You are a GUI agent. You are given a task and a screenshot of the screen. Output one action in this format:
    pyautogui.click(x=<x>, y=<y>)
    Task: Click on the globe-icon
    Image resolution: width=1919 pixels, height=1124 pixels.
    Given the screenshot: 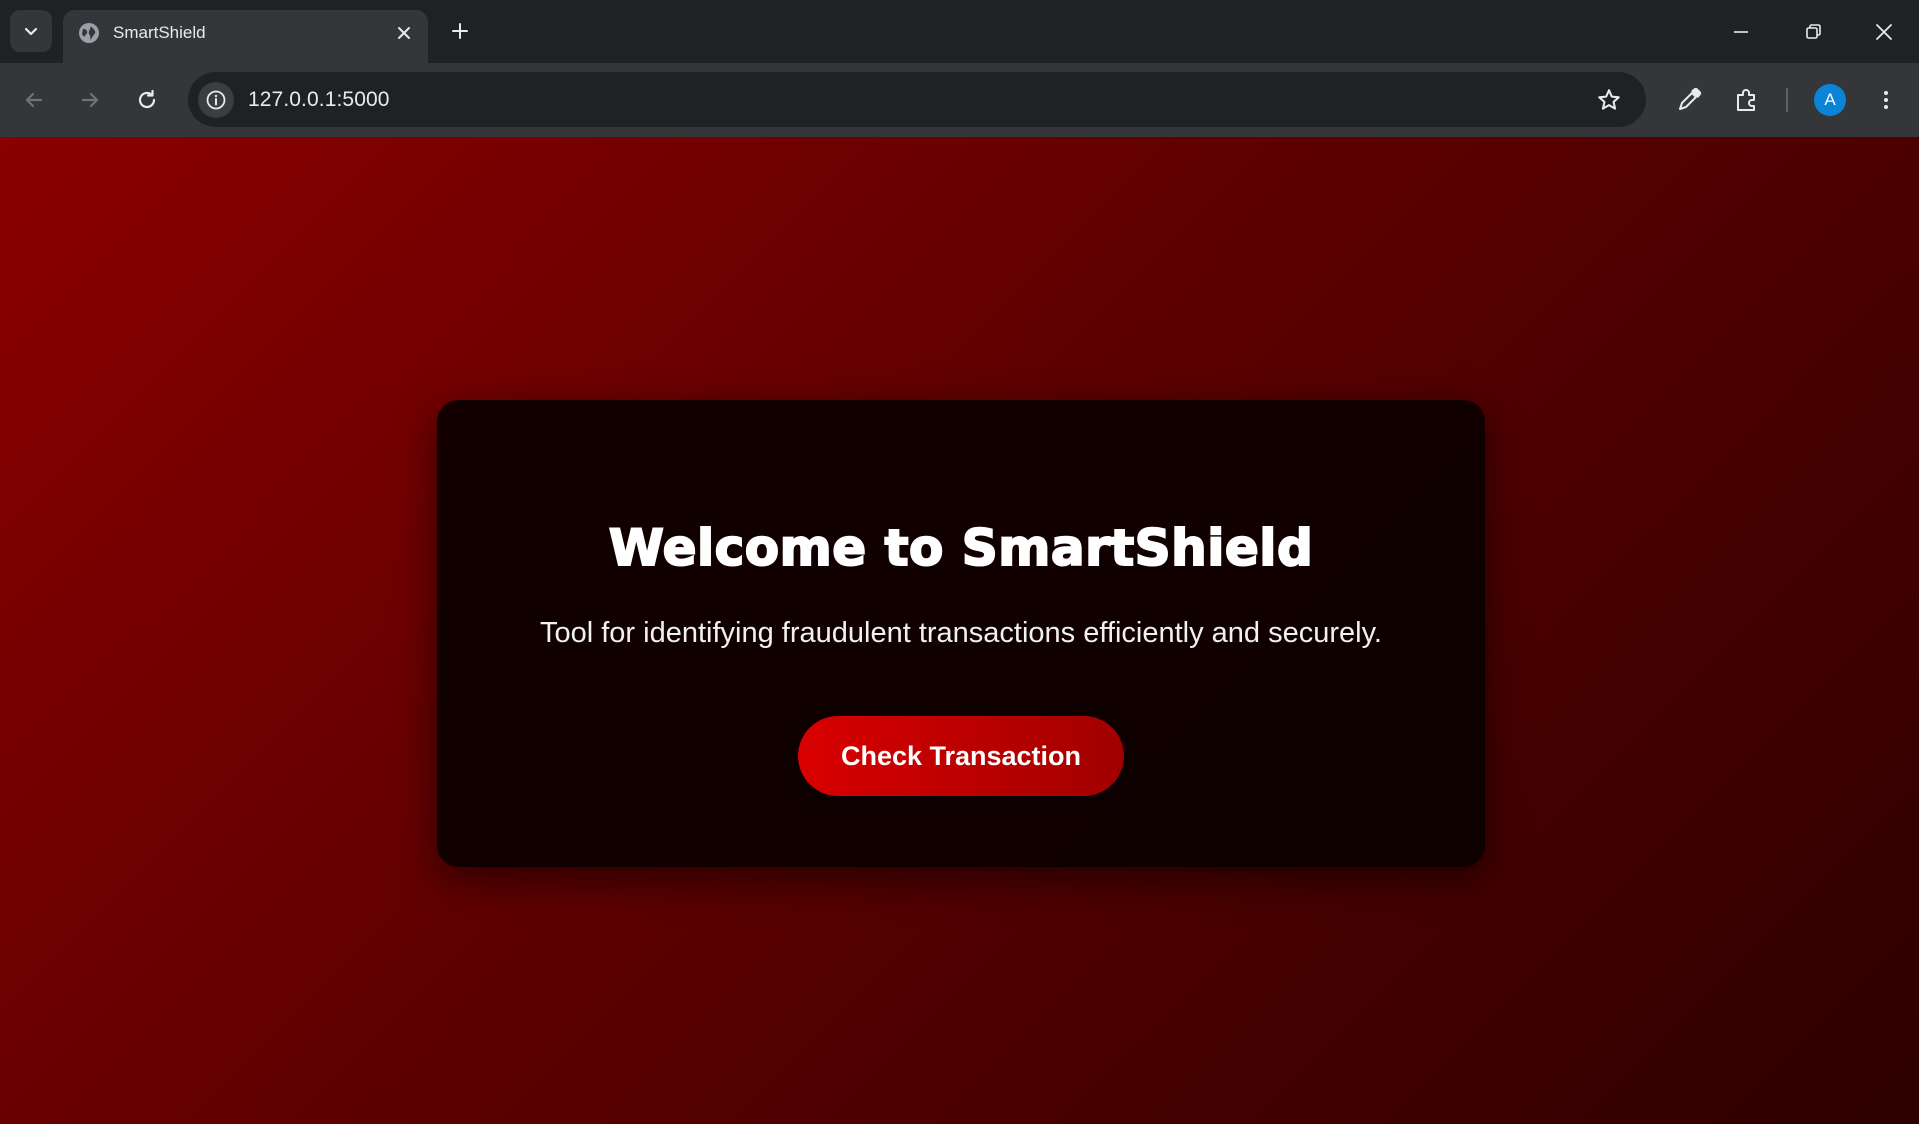 What is the action you would take?
    pyautogui.click(x=89, y=33)
    